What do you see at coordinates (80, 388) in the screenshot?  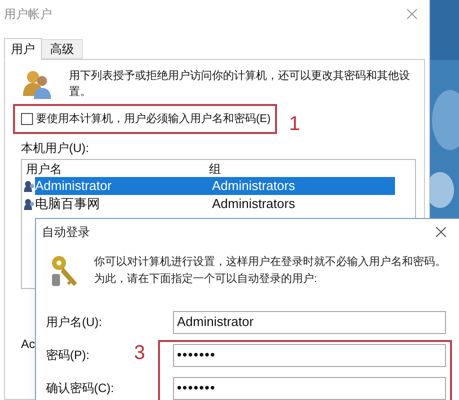 I see `field-label: 确认密码(C):` at bounding box center [80, 388].